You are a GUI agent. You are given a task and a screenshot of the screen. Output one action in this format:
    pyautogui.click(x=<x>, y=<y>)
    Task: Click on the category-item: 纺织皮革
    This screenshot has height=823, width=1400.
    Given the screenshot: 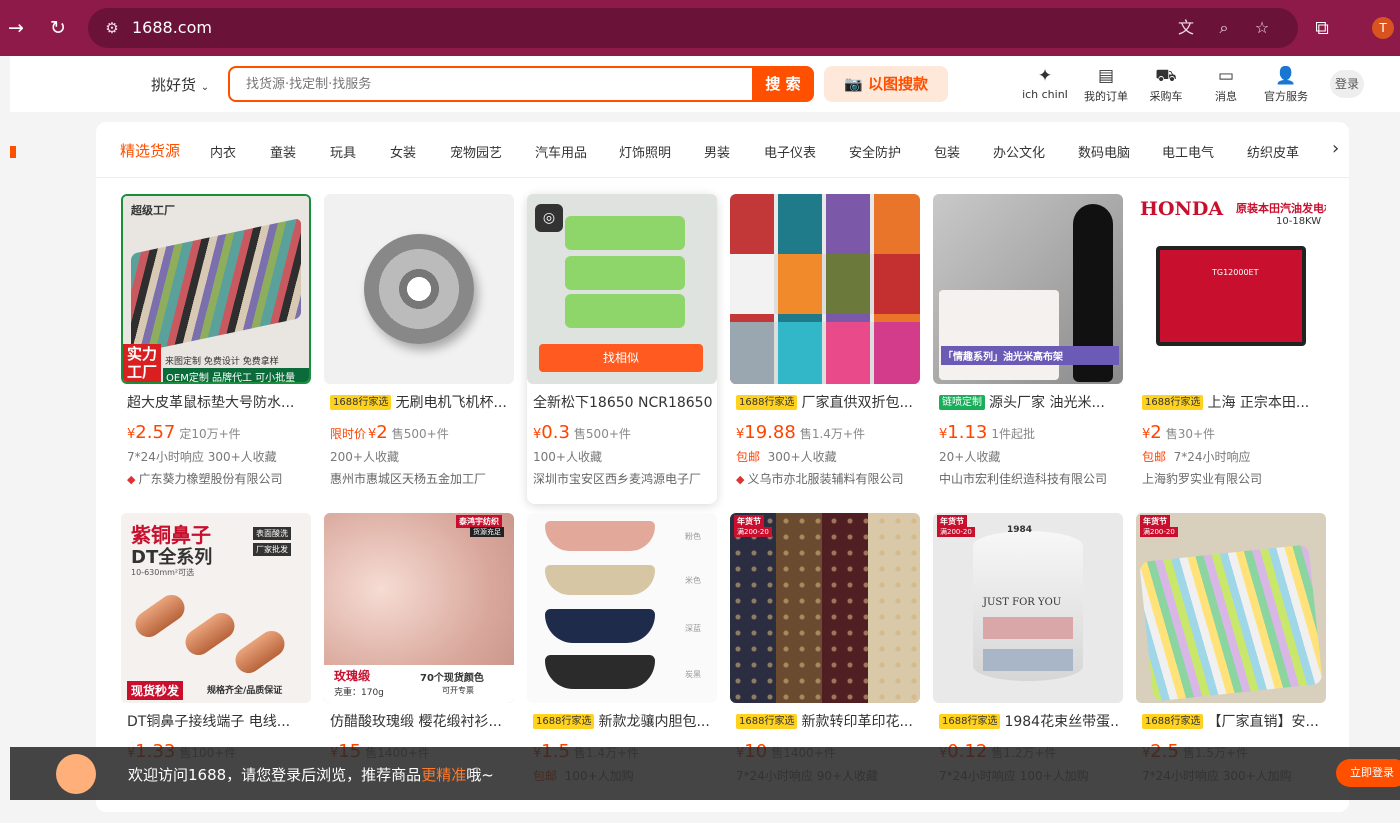 What is the action you would take?
    pyautogui.click(x=1273, y=151)
    